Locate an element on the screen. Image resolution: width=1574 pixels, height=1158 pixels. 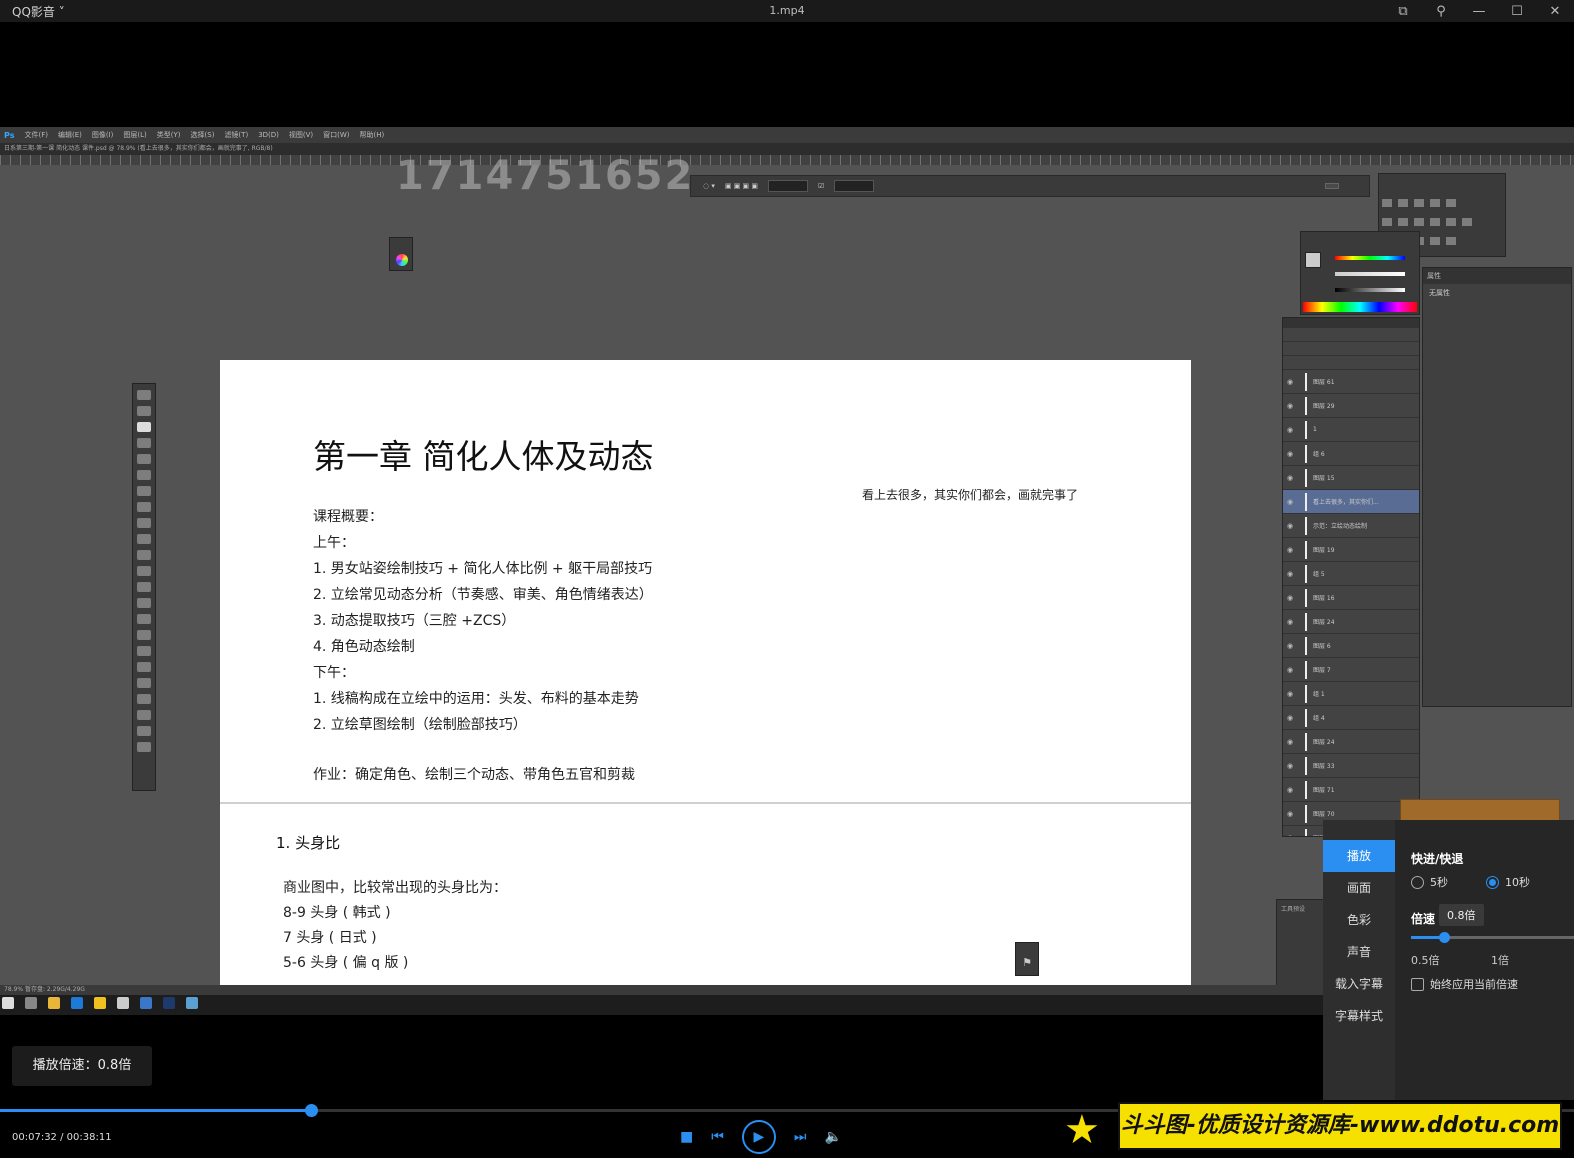
speed-section-title: 倍速 is located at coordinates (1423, 919).